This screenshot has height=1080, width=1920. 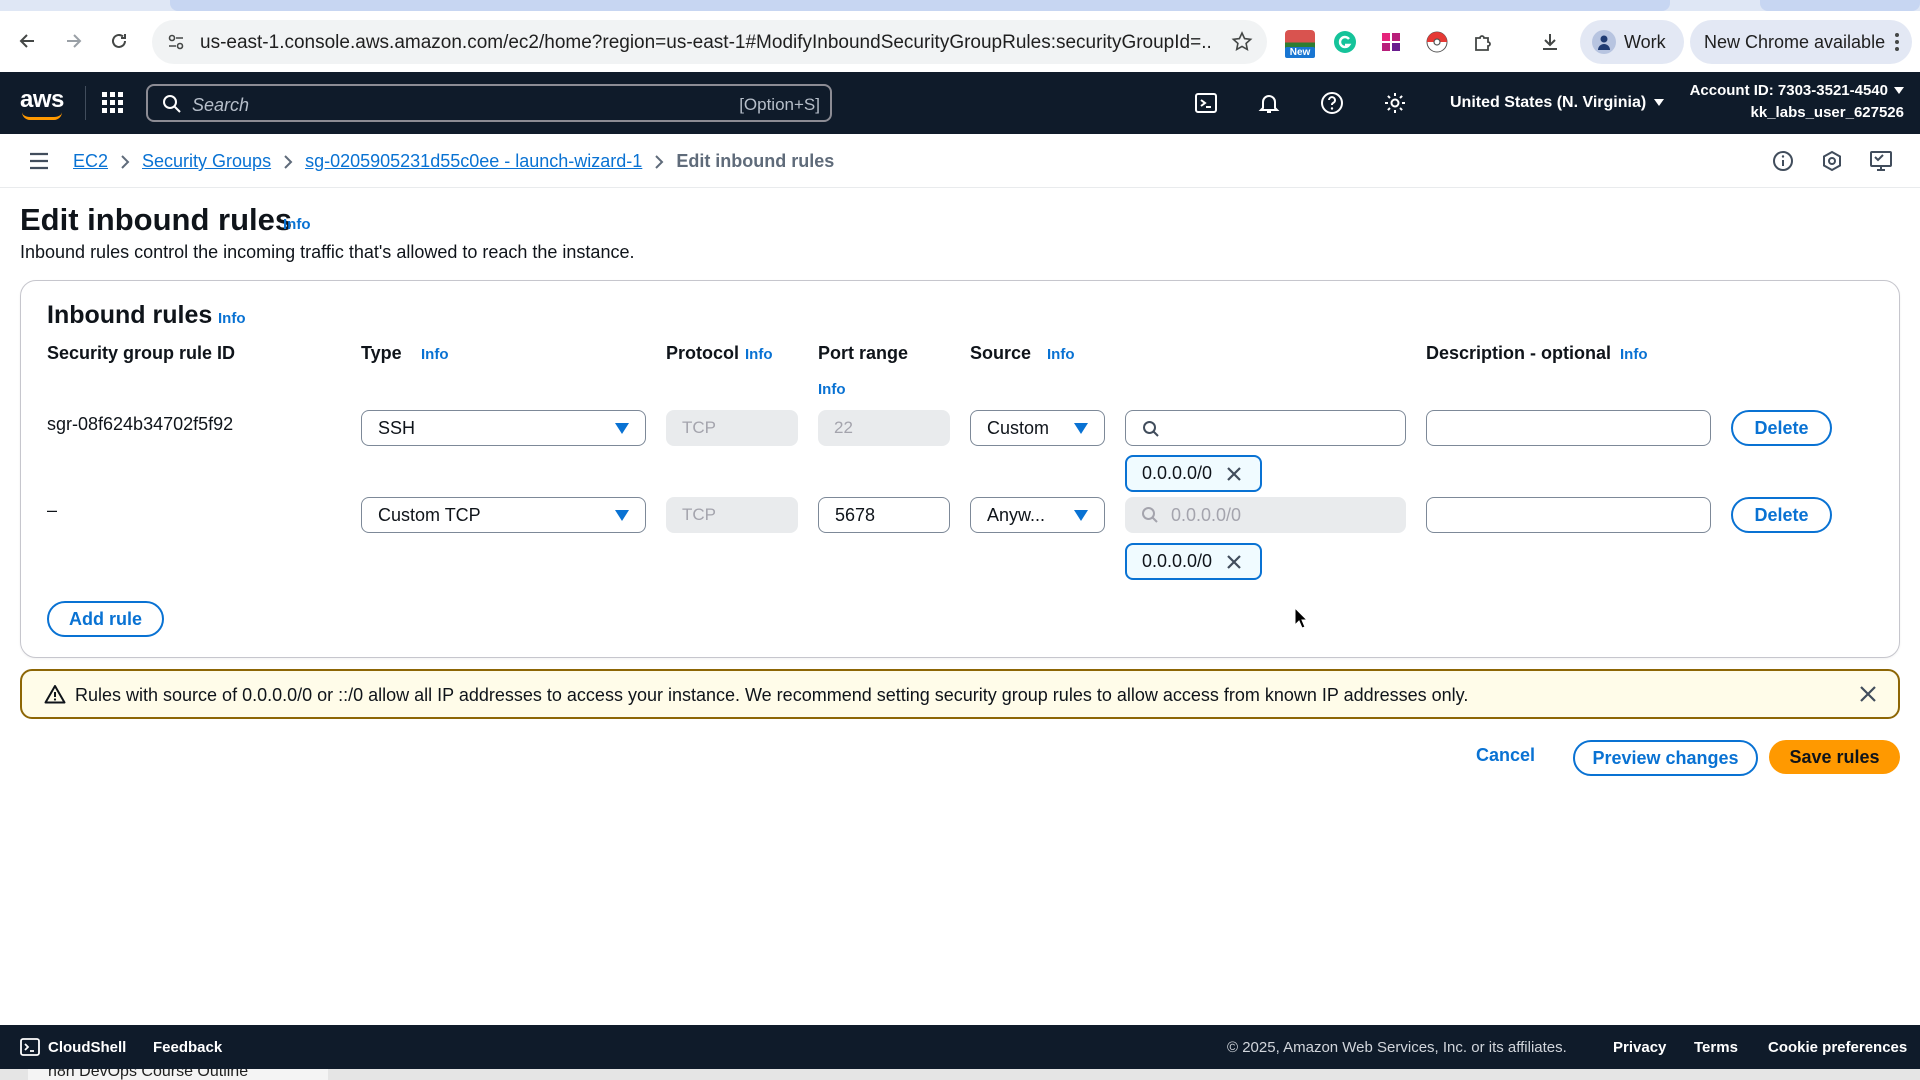 I want to click on col-header-description: Description - optional, so click(x=1519, y=353).